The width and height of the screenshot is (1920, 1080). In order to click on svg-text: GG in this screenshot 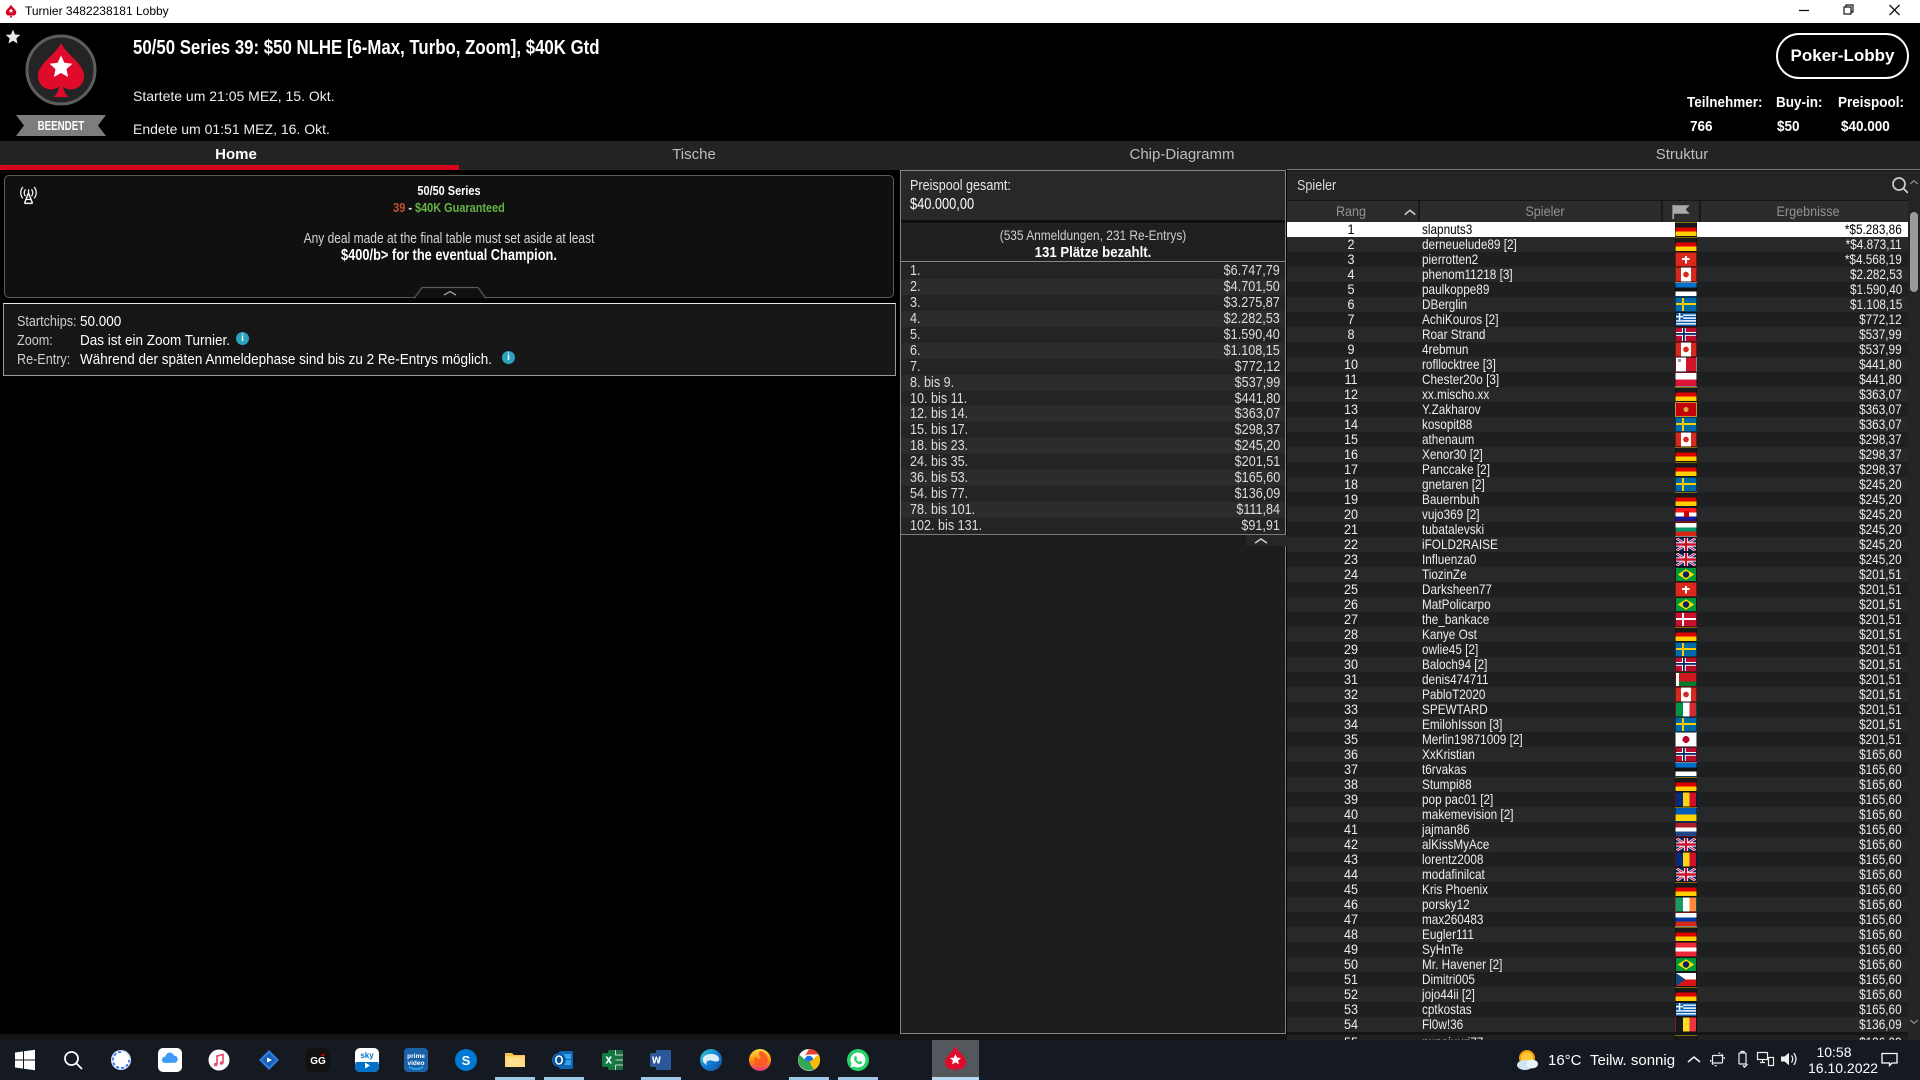, I will do `click(318, 1061)`.